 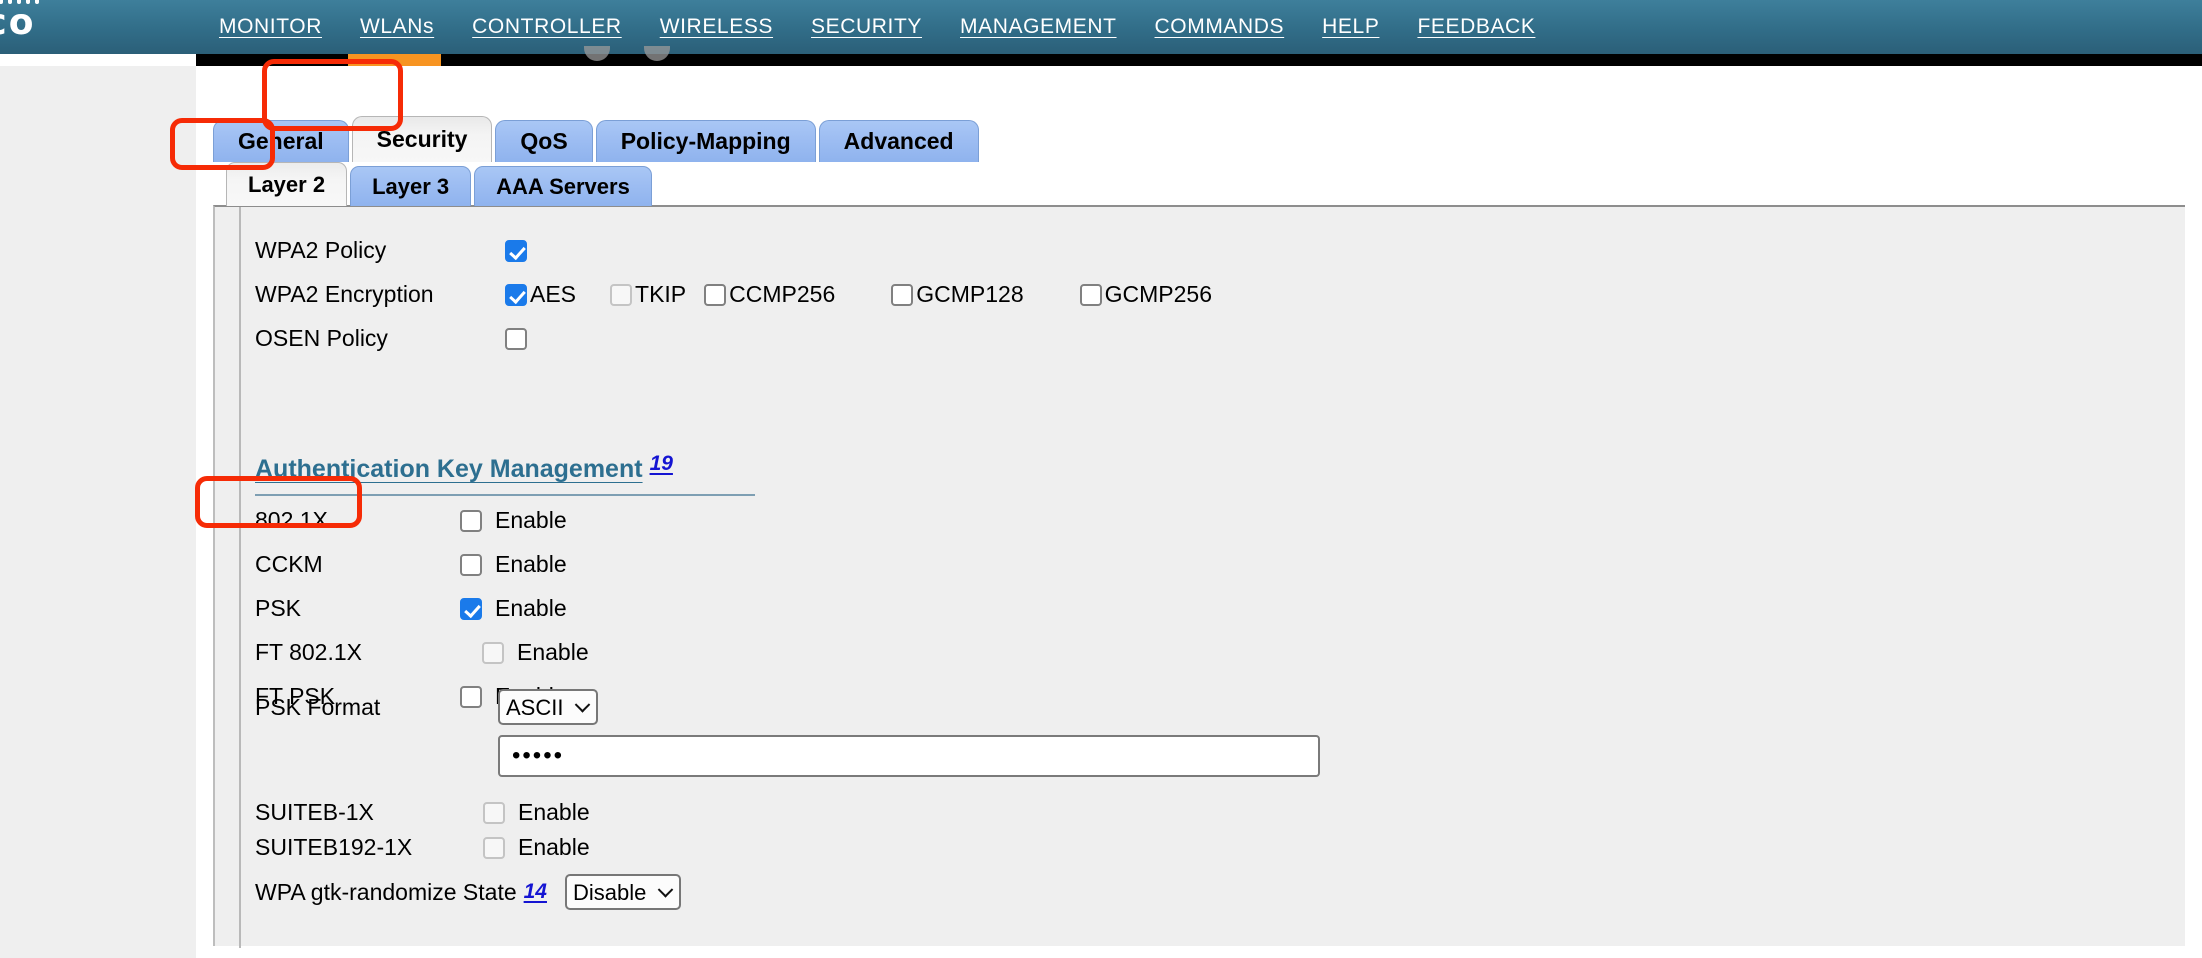 I want to click on akm-rule, so click(x=505, y=495).